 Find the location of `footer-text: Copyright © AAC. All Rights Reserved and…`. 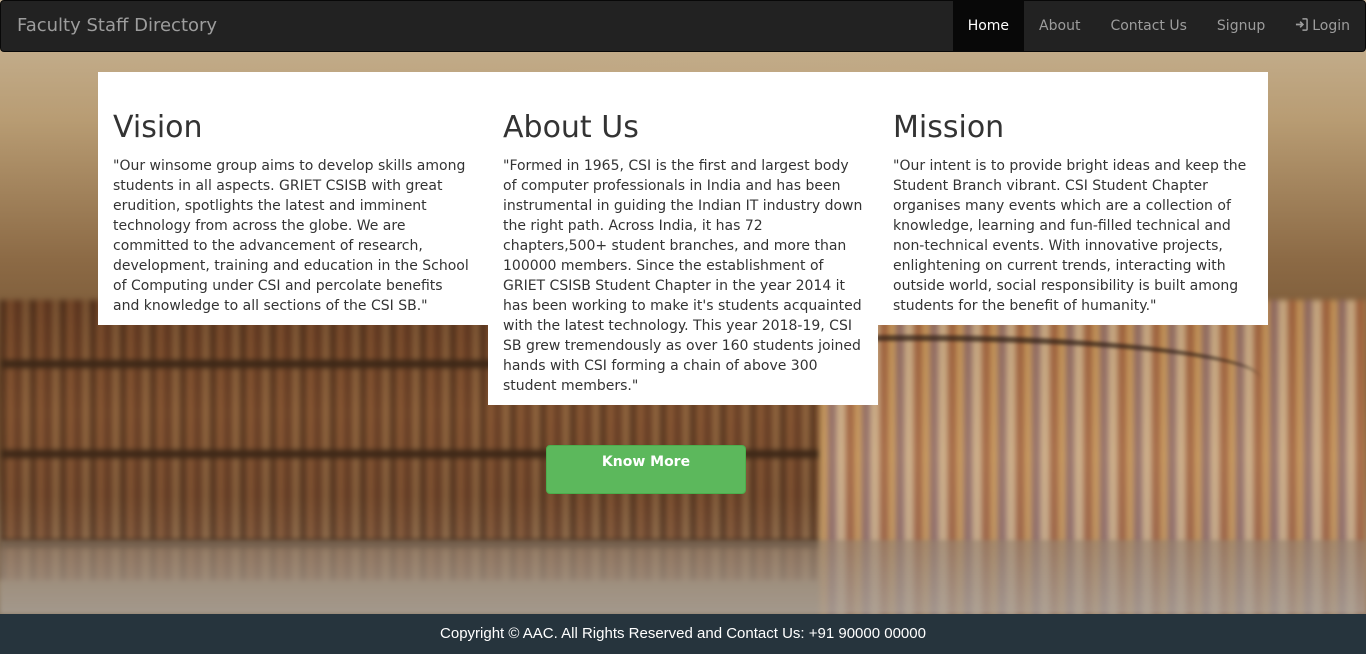

footer-text: Copyright © AAC. All Rights Reserved and… is located at coordinates (683, 633).